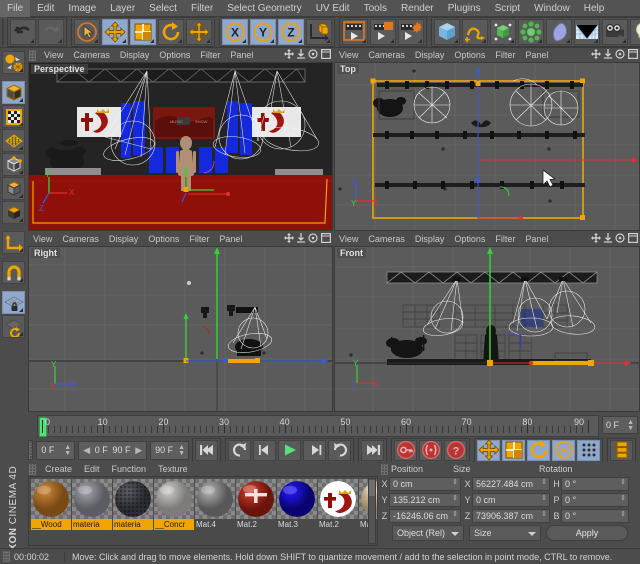  Describe the element at coordinates (23, 32) in the screenshot. I see `undo-button` at that location.